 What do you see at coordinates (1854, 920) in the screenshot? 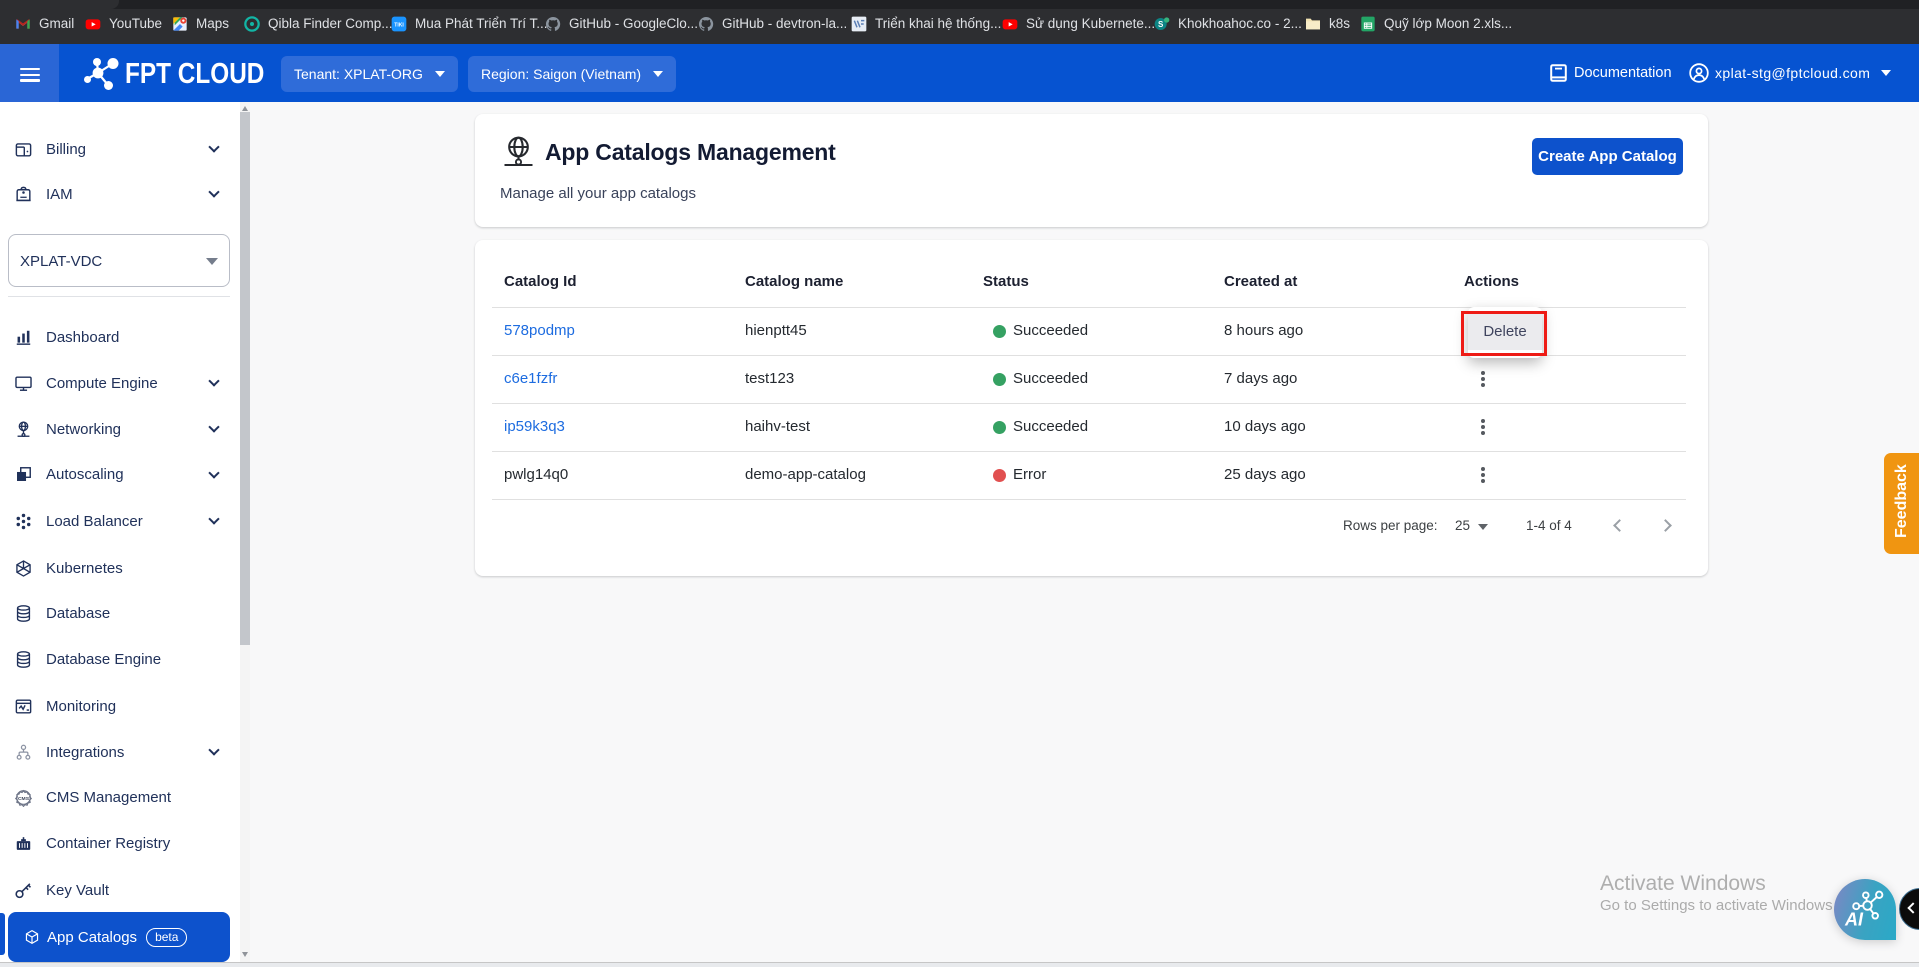
I see `svg-text: AI` at bounding box center [1854, 920].